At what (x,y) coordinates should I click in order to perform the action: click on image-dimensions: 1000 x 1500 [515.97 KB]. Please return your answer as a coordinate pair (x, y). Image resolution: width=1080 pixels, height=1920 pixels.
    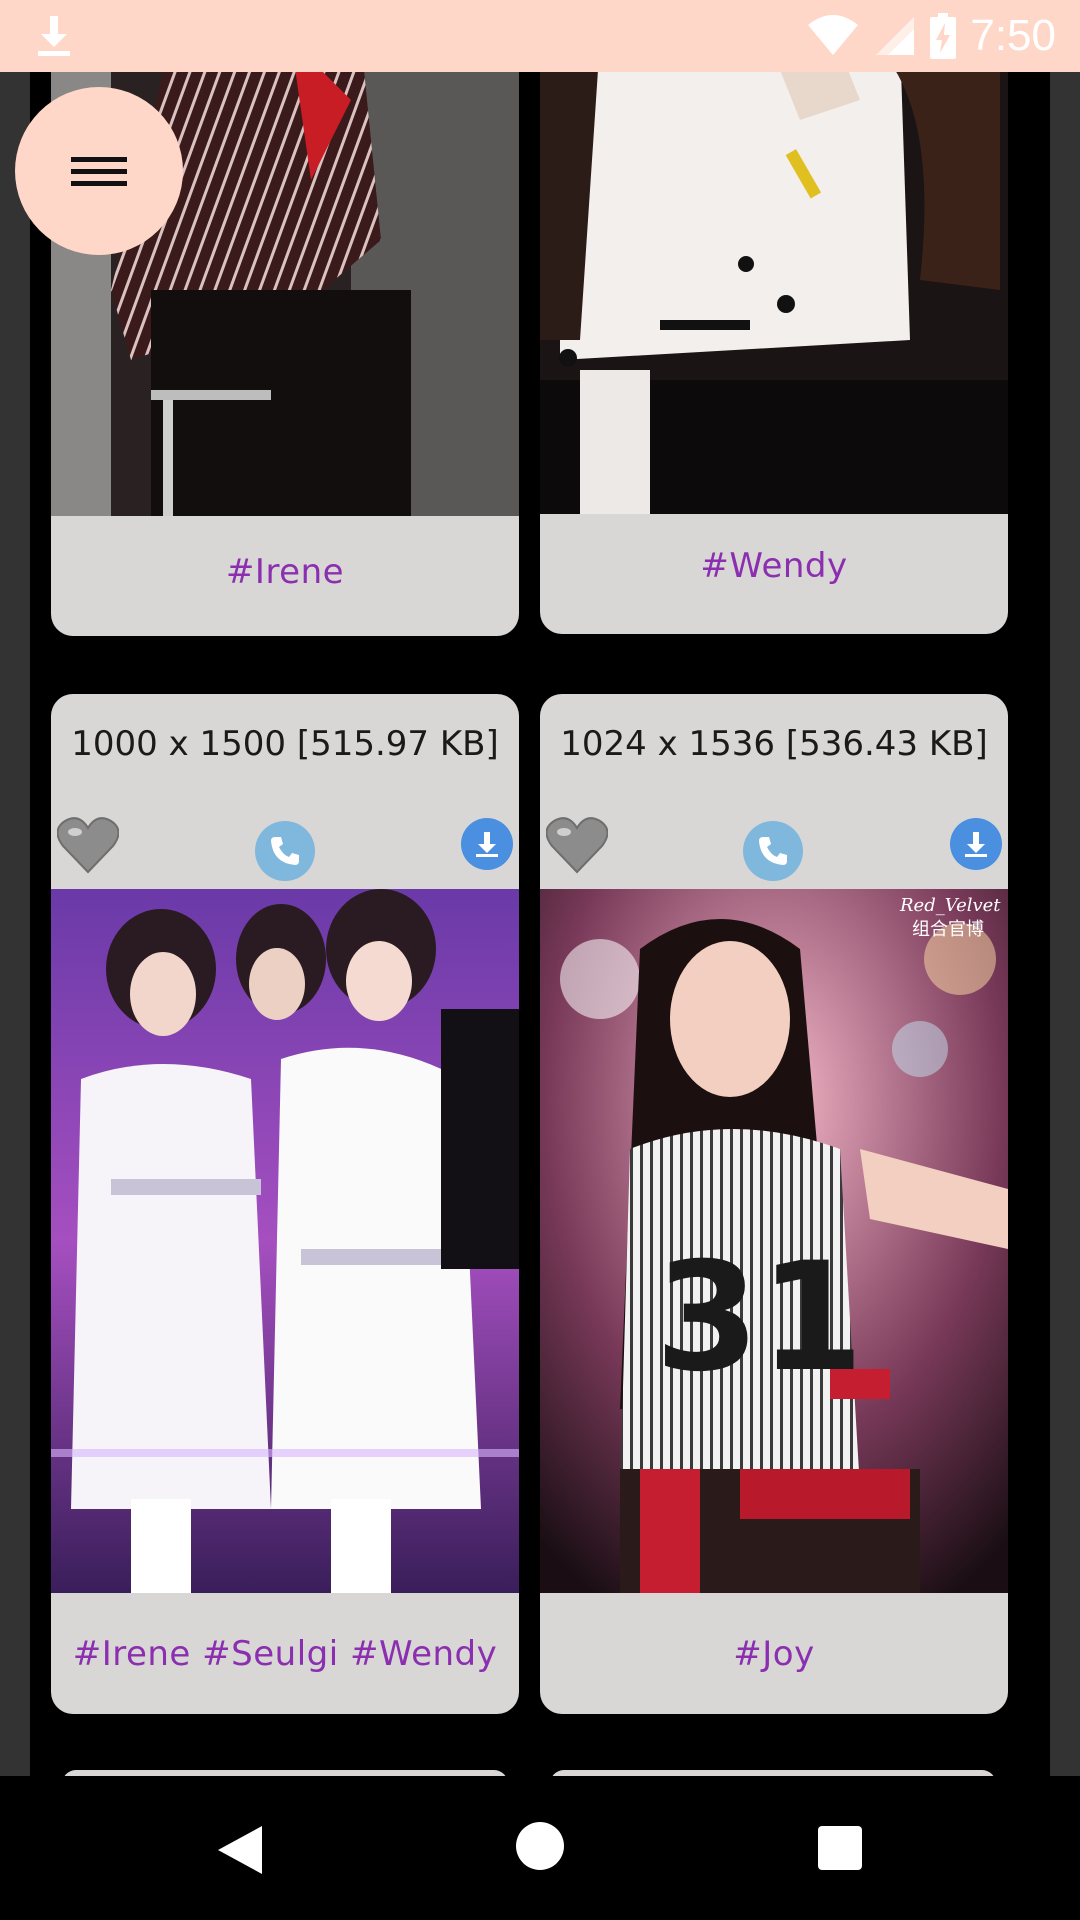
    Looking at the image, I should click on (285, 744).